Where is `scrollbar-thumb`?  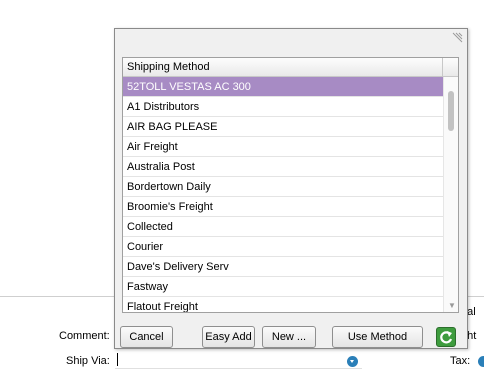 scrollbar-thumb is located at coordinates (451, 111).